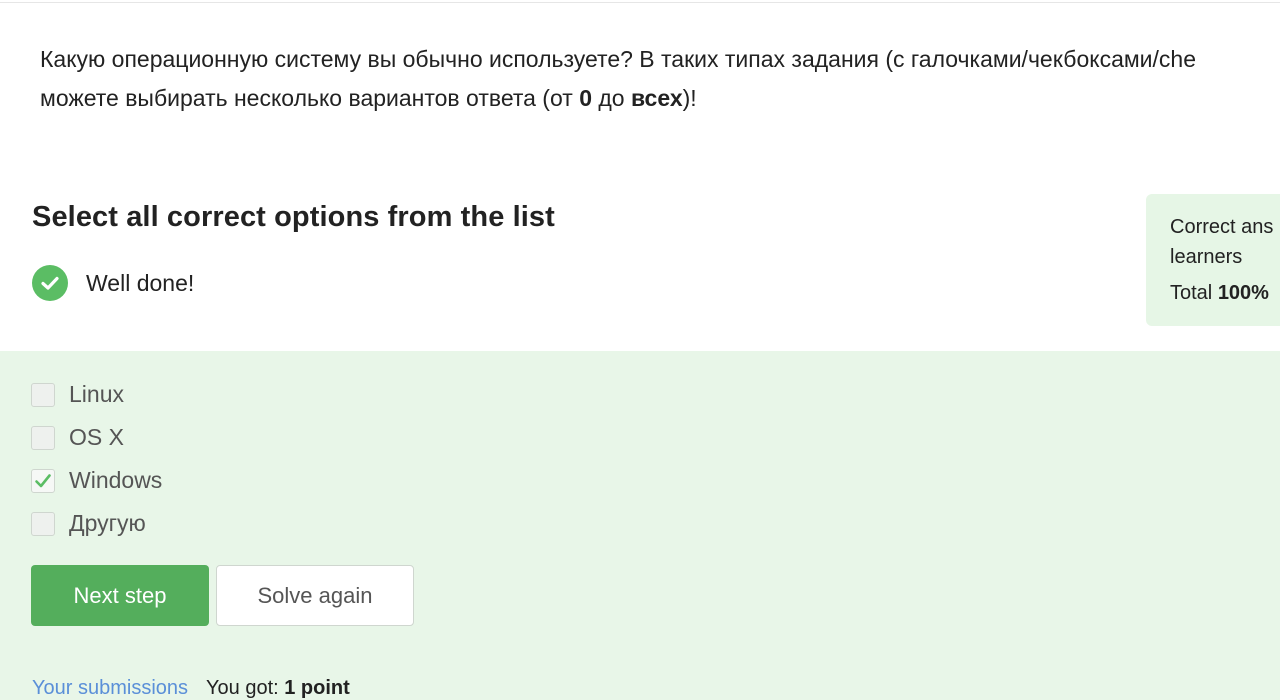  I want to click on option-label: OS X, so click(96, 437).